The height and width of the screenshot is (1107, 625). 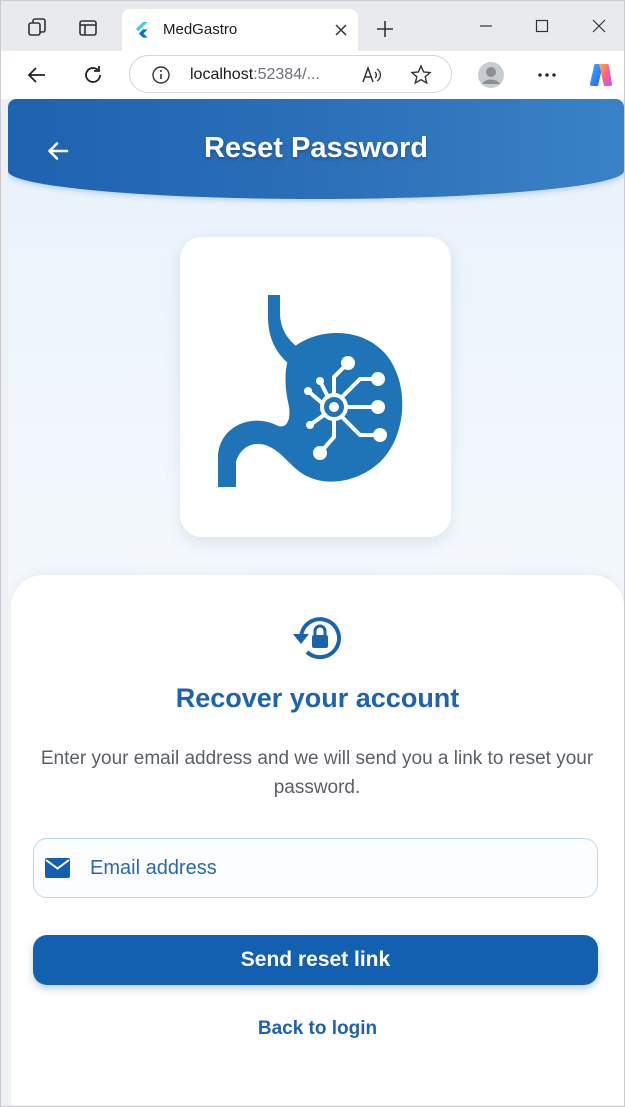 I want to click on app-bar: Reset Password, so click(x=316, y=149).